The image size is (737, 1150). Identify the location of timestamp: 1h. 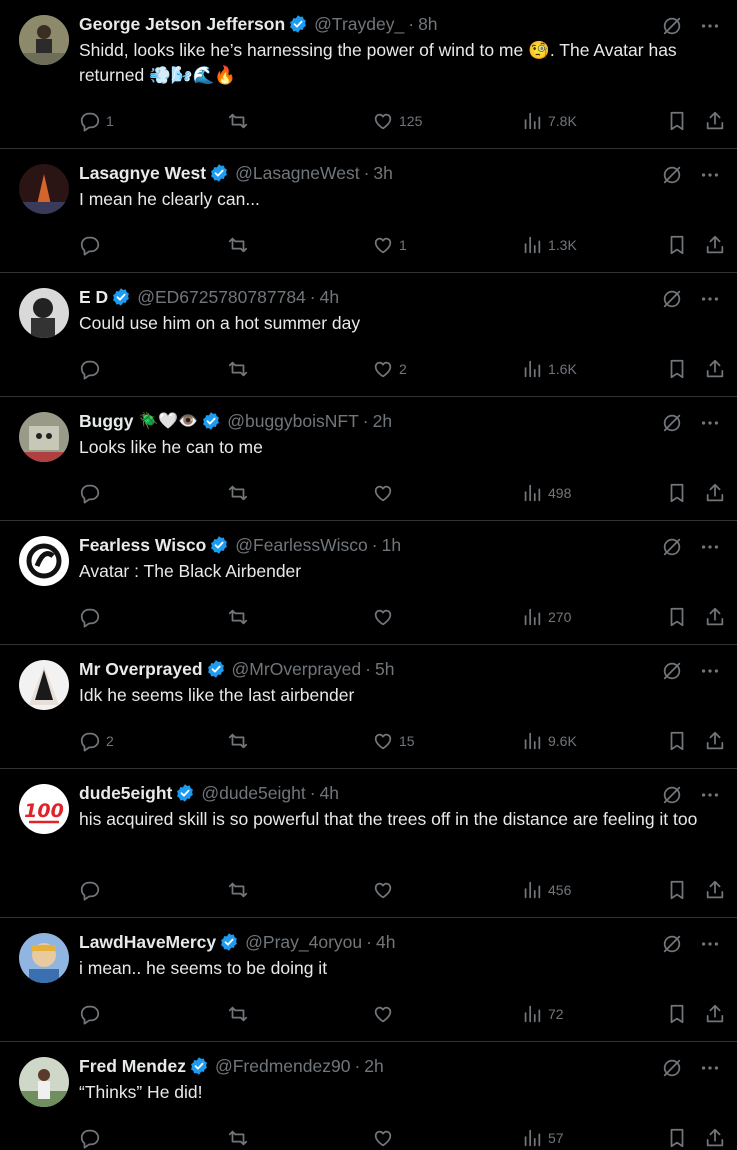
(391, 545).